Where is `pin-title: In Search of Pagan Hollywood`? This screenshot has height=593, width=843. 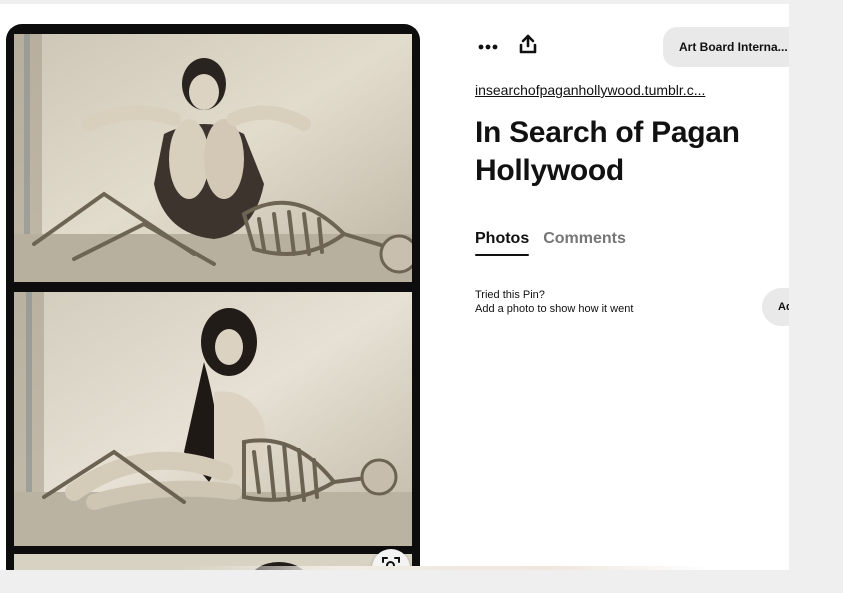
pin-title: In Search of Pagan Hollywood is located at coordinates (607, 151).